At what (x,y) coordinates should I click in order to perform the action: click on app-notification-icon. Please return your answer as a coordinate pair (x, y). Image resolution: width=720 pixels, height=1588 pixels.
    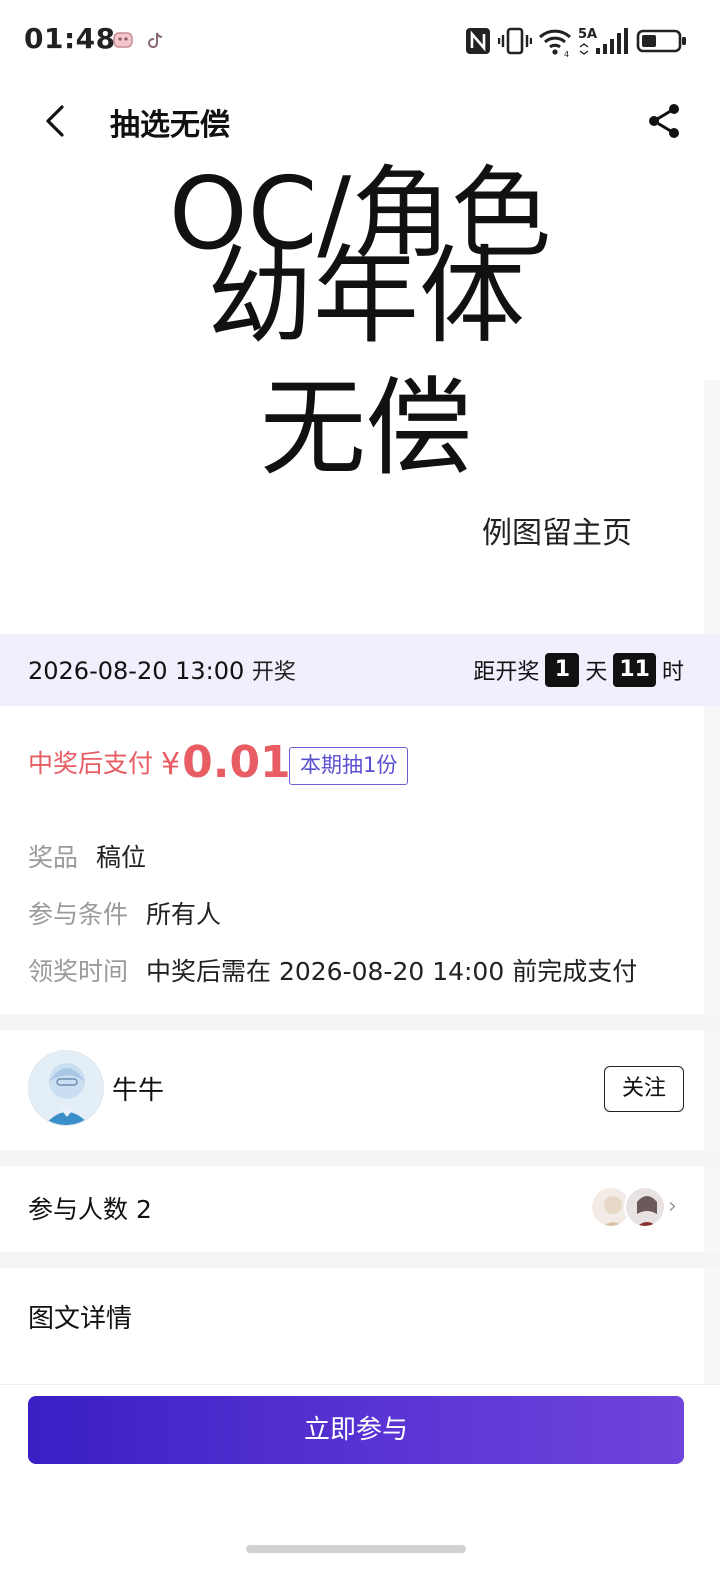
    Looking at the image, I should click on (123, 40).